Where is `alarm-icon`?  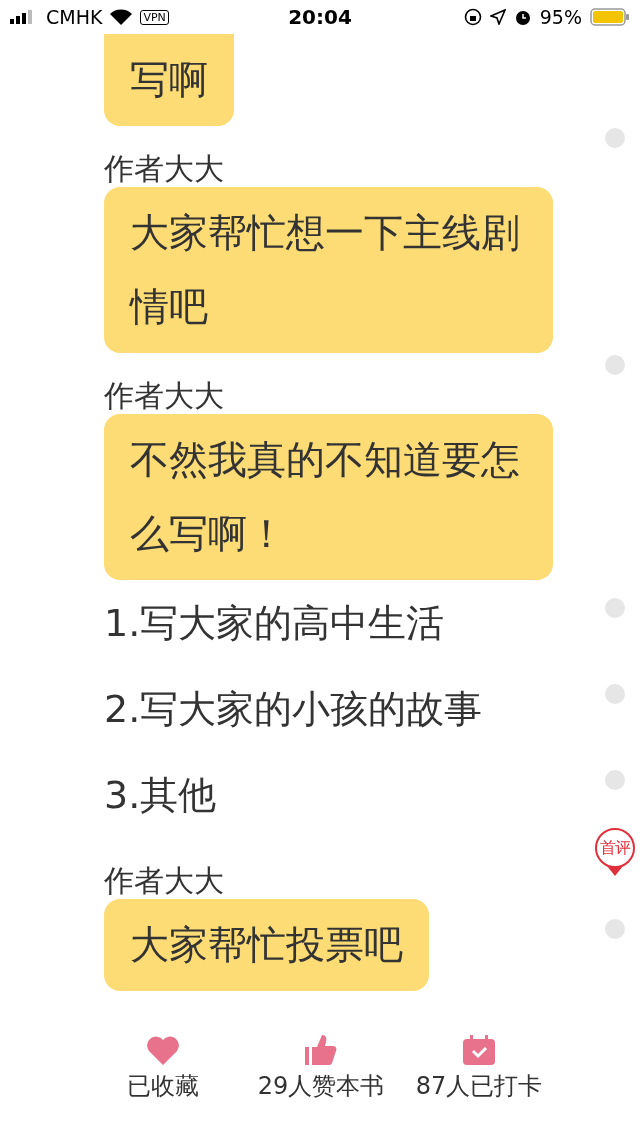
alarm-icon is located at coordinates (522, 17).